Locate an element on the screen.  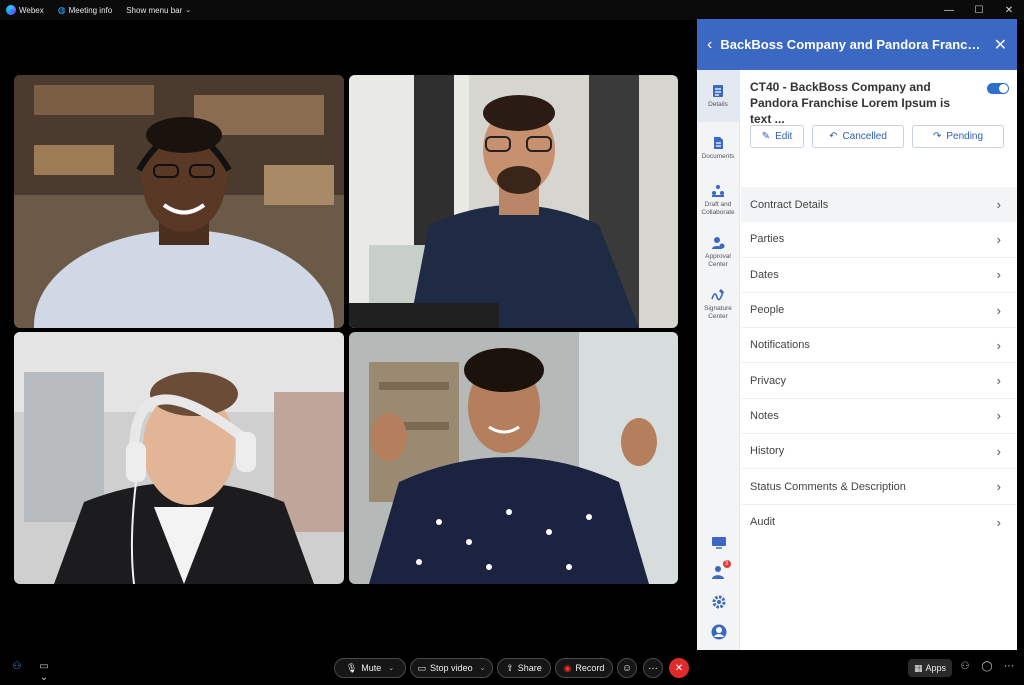
nav-label: Approval Center is located at coordinates (718, 260).